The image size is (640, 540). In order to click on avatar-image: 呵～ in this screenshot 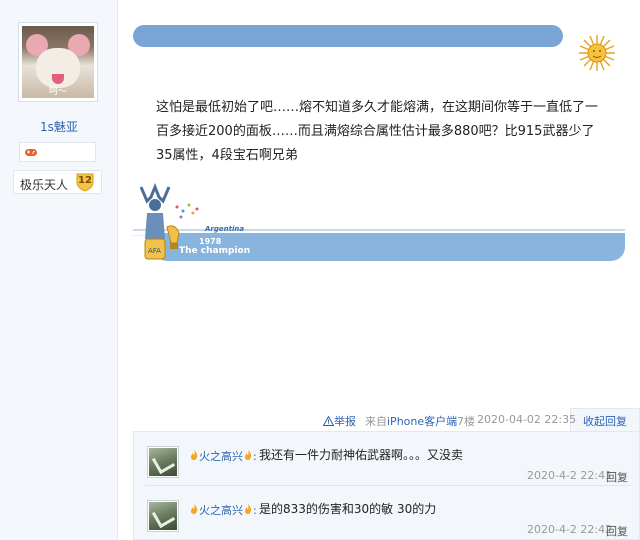, I will do `click(58, 62)`.